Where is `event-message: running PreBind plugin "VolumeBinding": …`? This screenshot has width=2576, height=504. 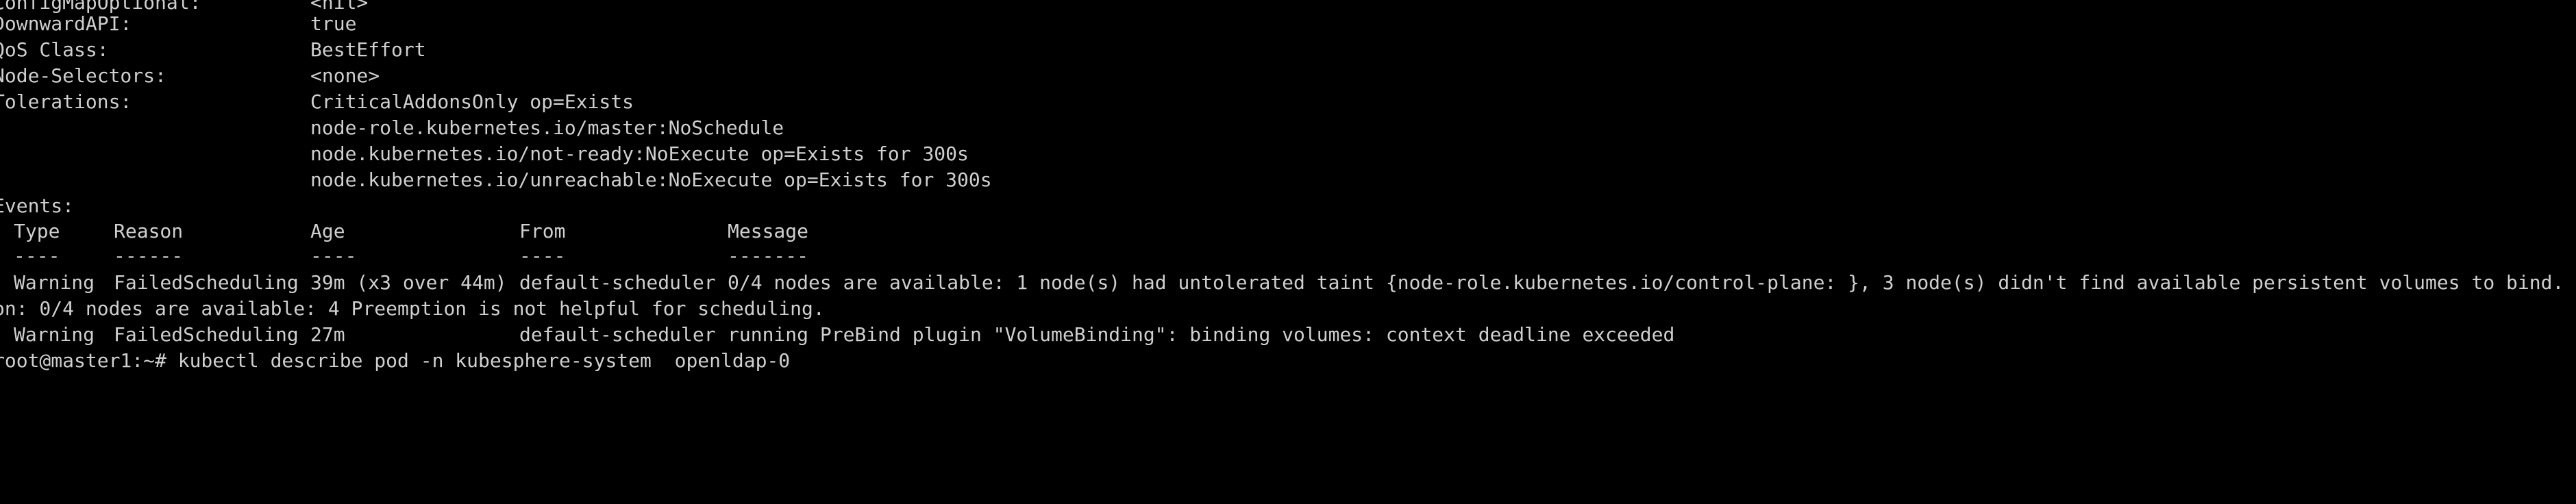
event-message: running PreBind plugin "VolumeBinding": … is located at coordinates (1201, 334).